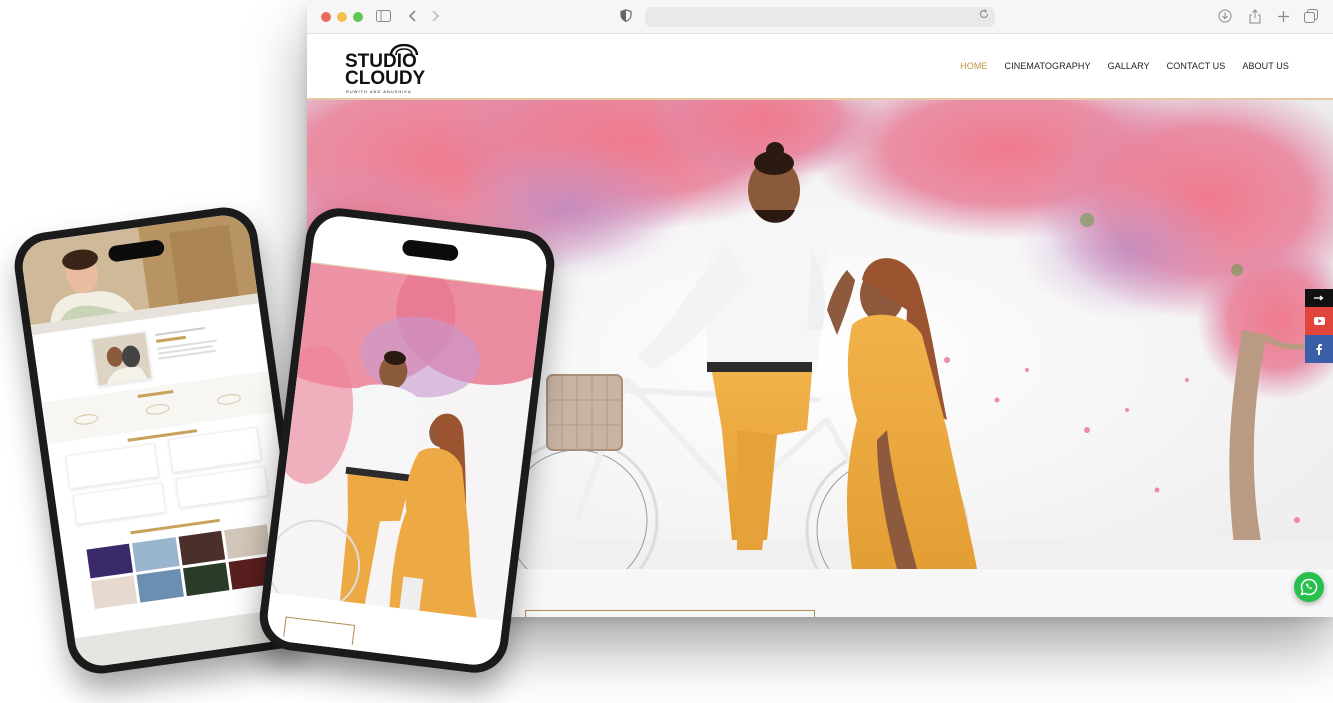 The height and width of the screenshot is (703, 1333). I want to click on studio-logo: STUDIO CLOUDY RUWITH AND ANUSHIKA, so click(385, 69).